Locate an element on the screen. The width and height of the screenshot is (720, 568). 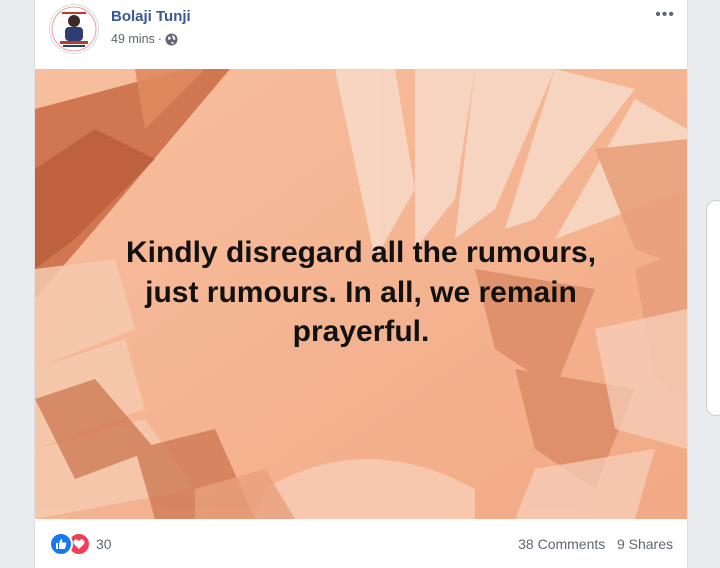
post-header: Bolaji Tunji 49 mins · ••• is located at coordinates (368, 31).